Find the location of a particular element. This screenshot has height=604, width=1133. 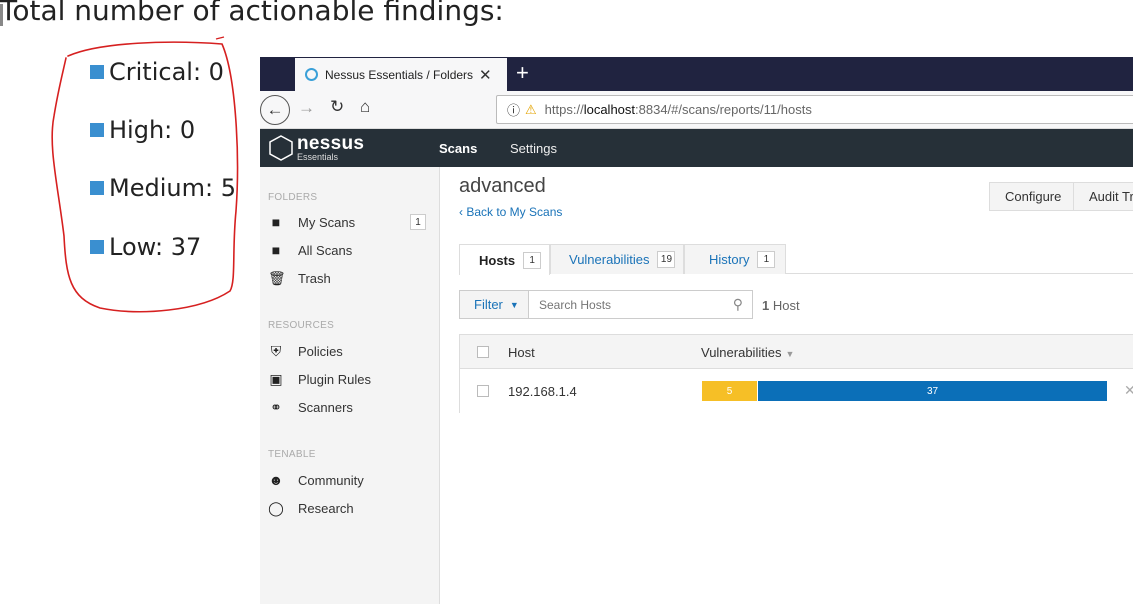

search-hosts-box: ⚲ is located at coordinates (641, 304).